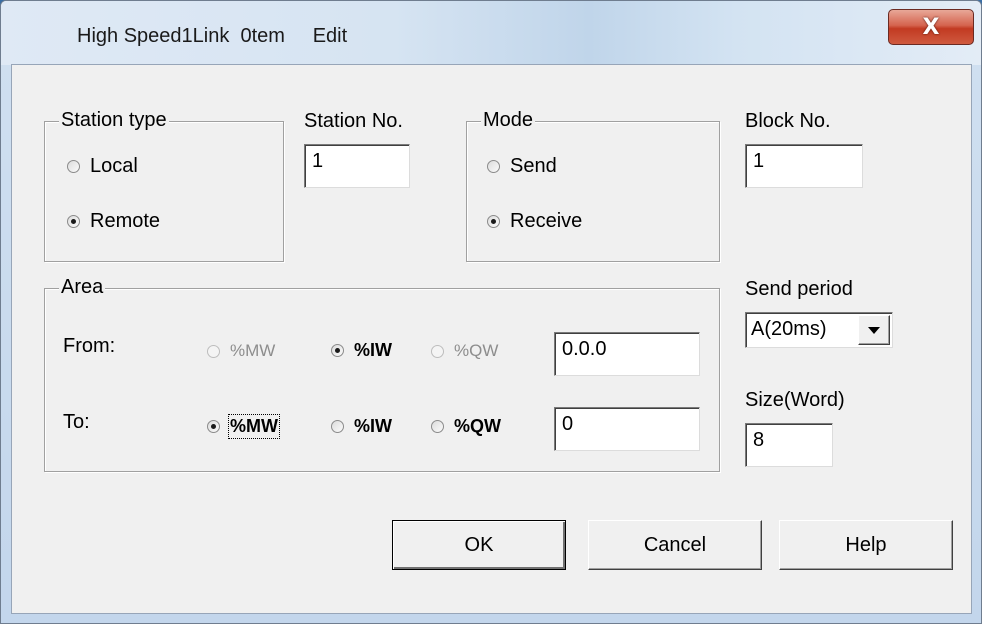 The image size is (982, 624). I want to click on from-mw-radio: %MW, so click(241, 351).